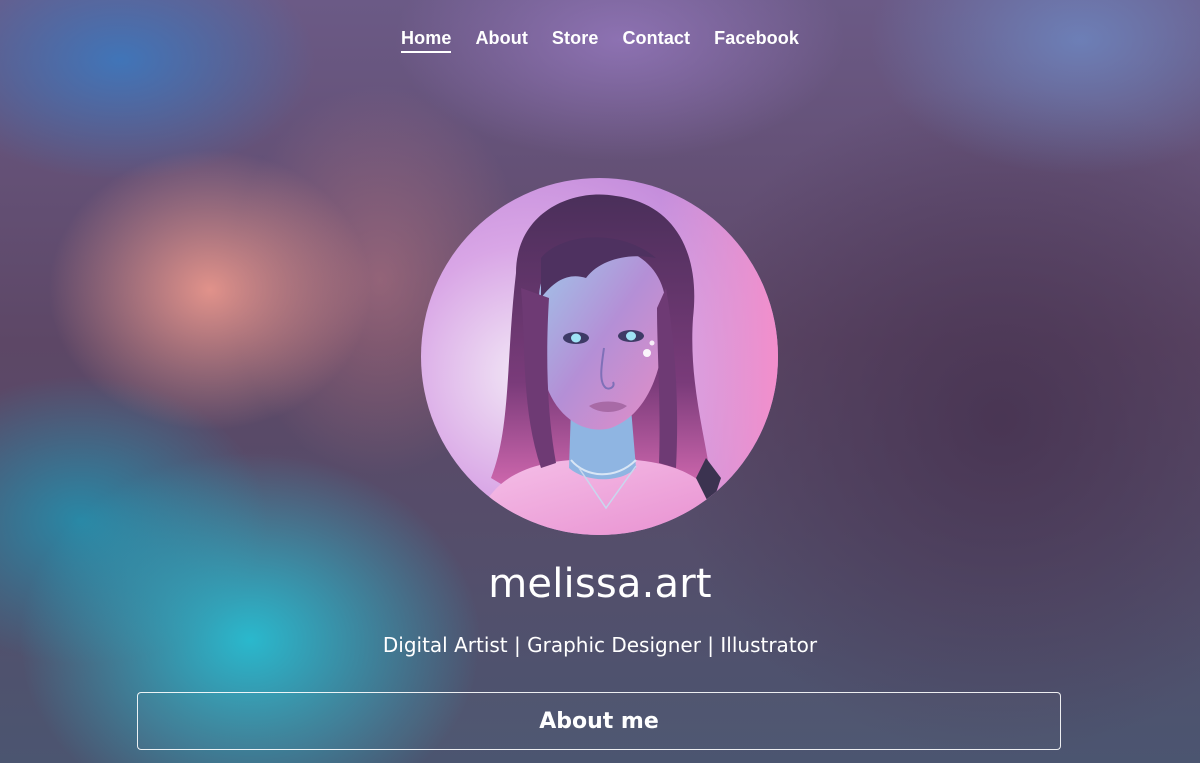 This screenshot has width=1200, height=763. What do you see at coordinates (426, 40) in the screenshot?
I see `nav-home: Home` at bounding box center [426, 40].